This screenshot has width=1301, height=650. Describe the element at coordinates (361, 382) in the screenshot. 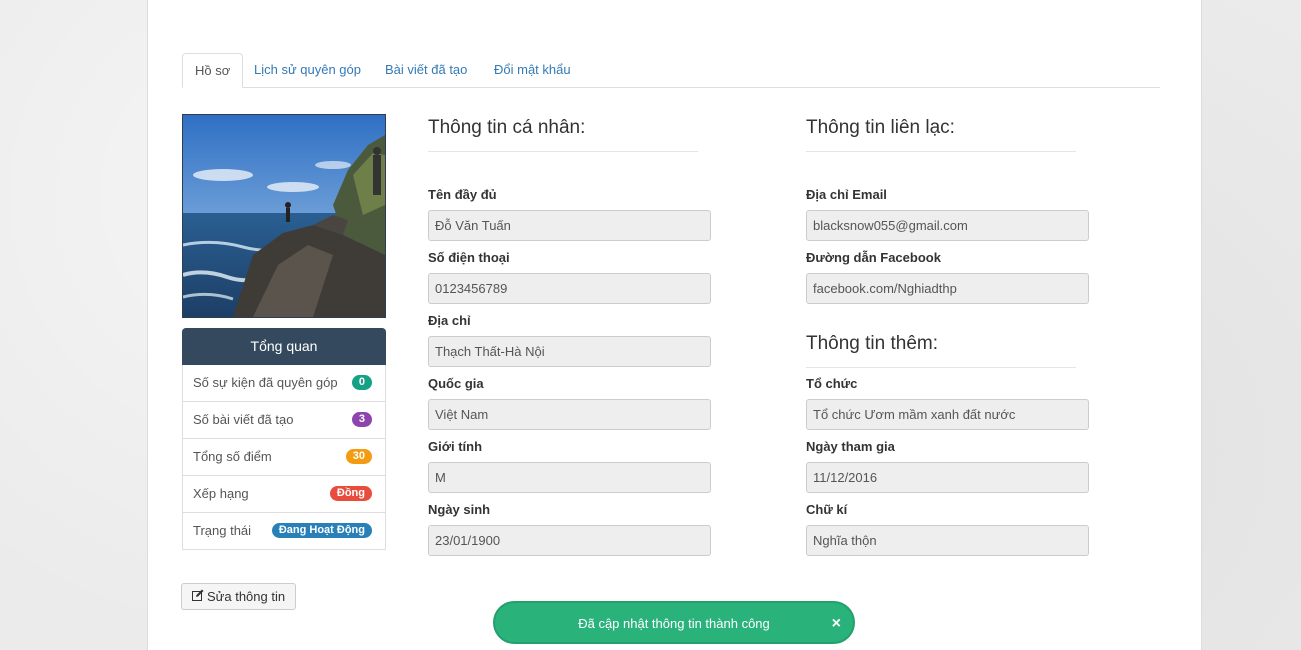

I see `donated-events-badge: 0` at that location.